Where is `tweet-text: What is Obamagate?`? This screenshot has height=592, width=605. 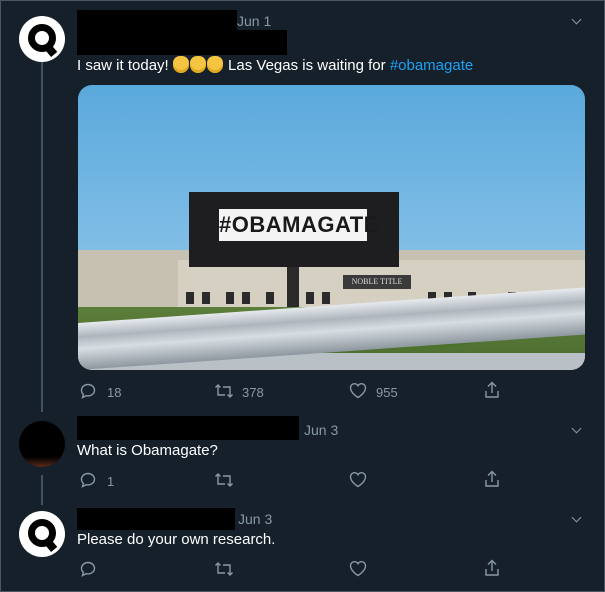 tweet-text: What is Obamagate? is located at coordinates (147, 450).